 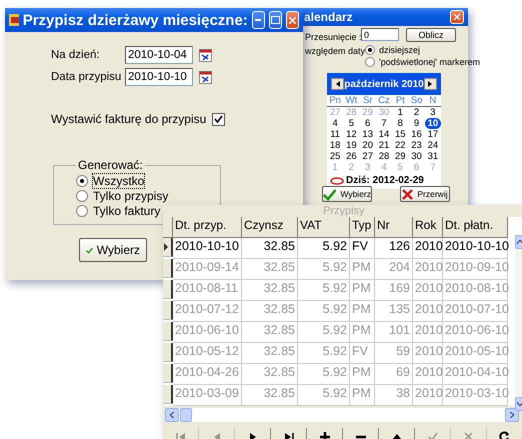 I want to click on maximize-button, so click(x=275, y=20).